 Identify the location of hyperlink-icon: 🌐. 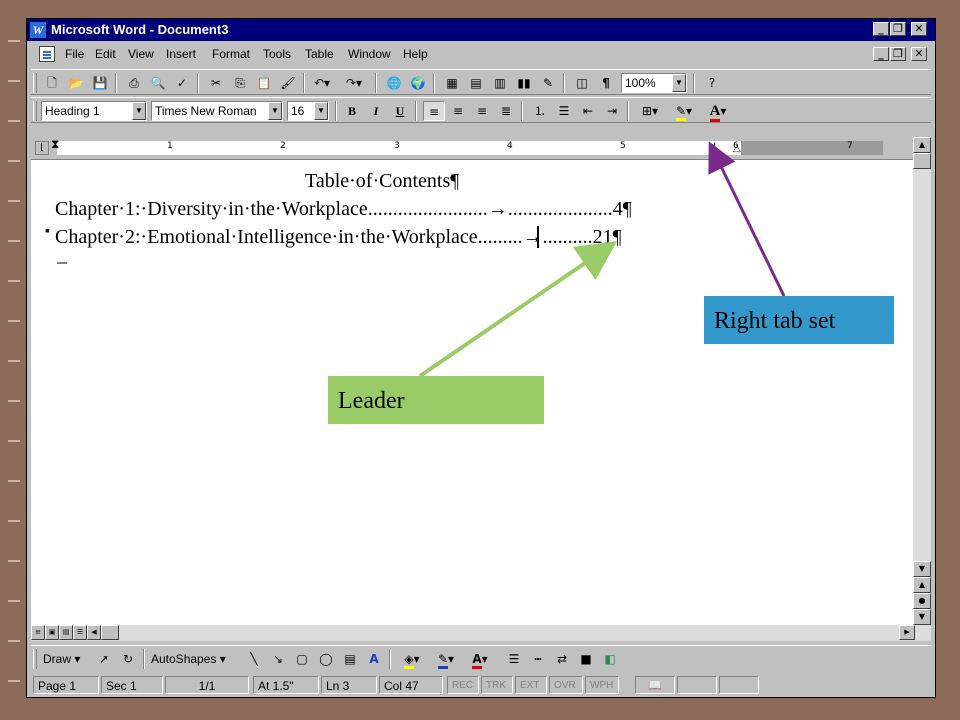
(394, 83).